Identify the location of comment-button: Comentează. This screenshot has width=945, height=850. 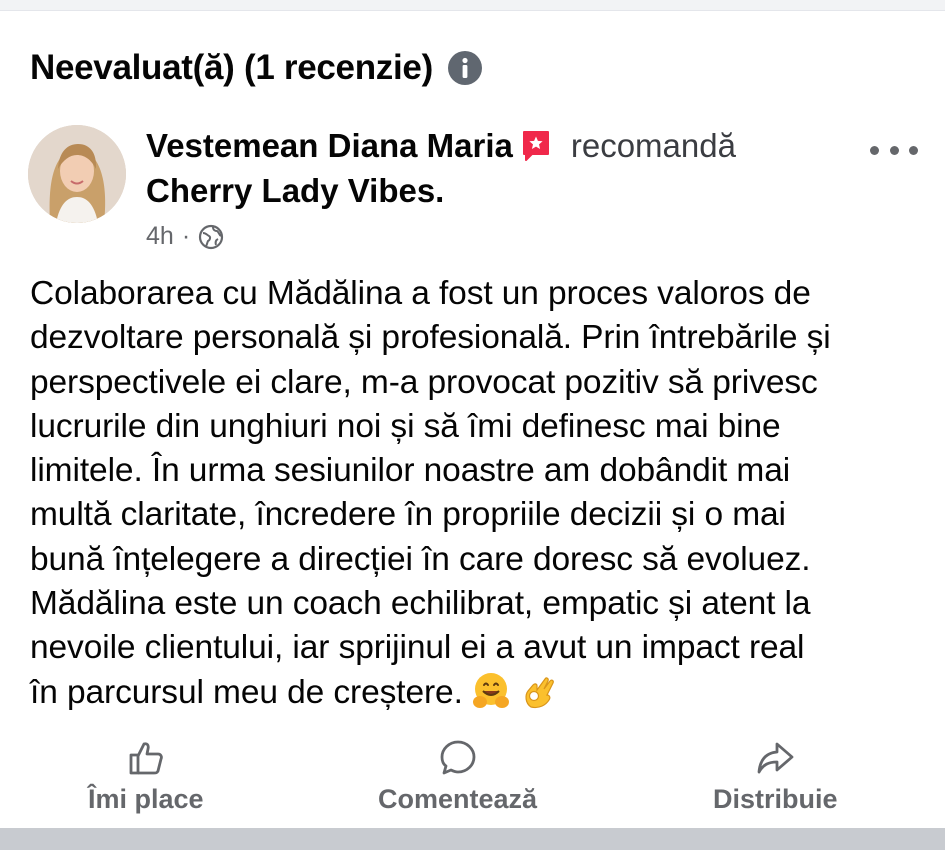
(457, 776).